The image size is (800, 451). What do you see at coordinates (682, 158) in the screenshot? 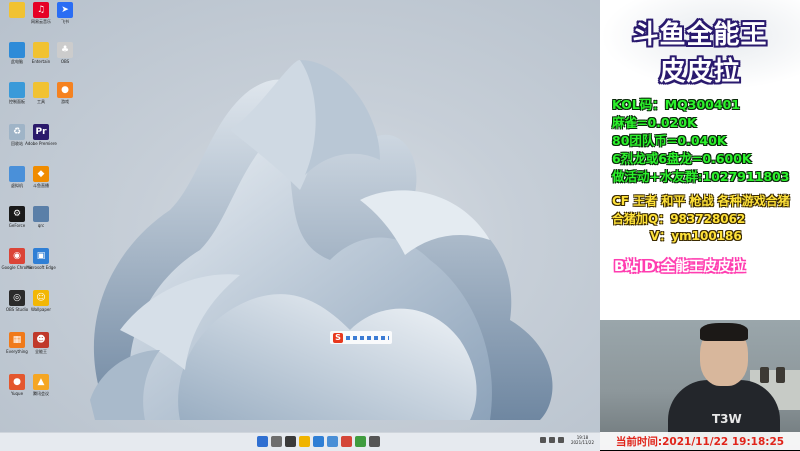
I see `price-dragon: 6烈龙或6盘龙=0.600K` at bounding box center [682, 158].